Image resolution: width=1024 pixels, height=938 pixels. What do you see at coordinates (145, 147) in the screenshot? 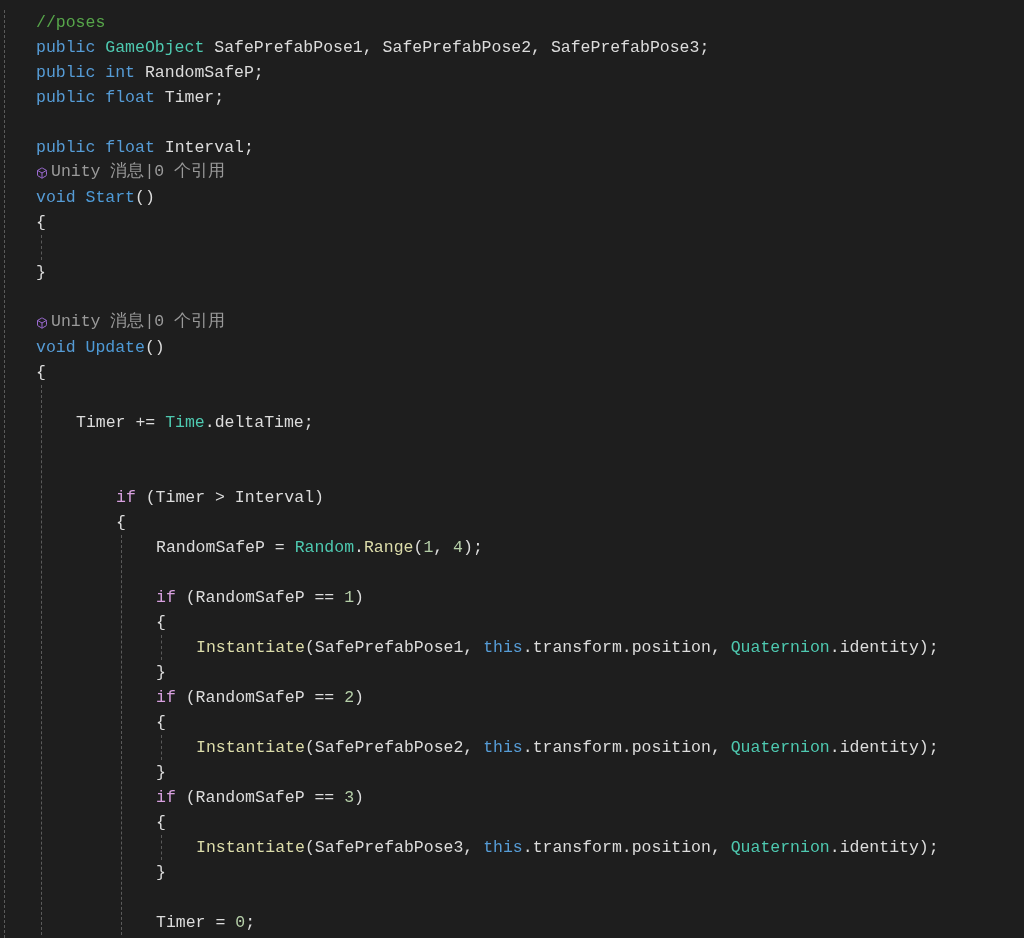
I see `code-line: public float Interval;` at bounding box center [145, 147].